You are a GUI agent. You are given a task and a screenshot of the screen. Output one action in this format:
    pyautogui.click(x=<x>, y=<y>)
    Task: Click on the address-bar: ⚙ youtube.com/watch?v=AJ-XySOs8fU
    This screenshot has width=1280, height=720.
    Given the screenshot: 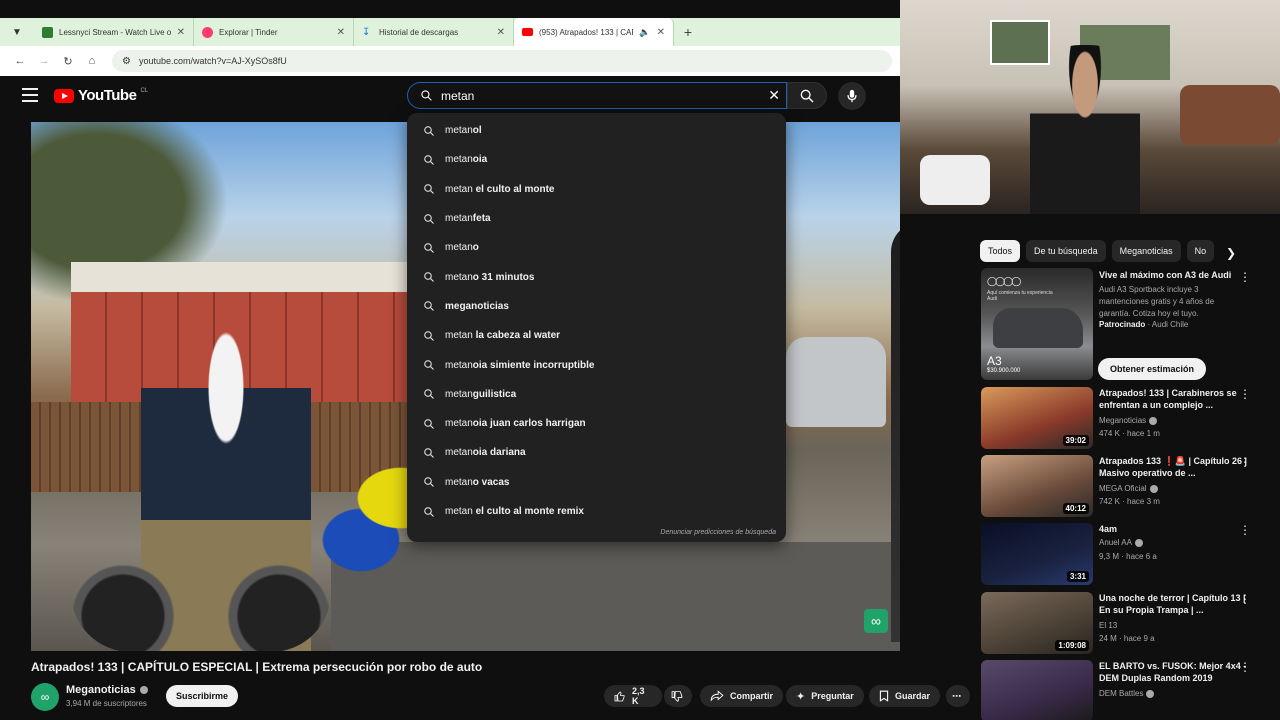 What is the action you would take?
    pyautogui.click(x=502, y=61)
    